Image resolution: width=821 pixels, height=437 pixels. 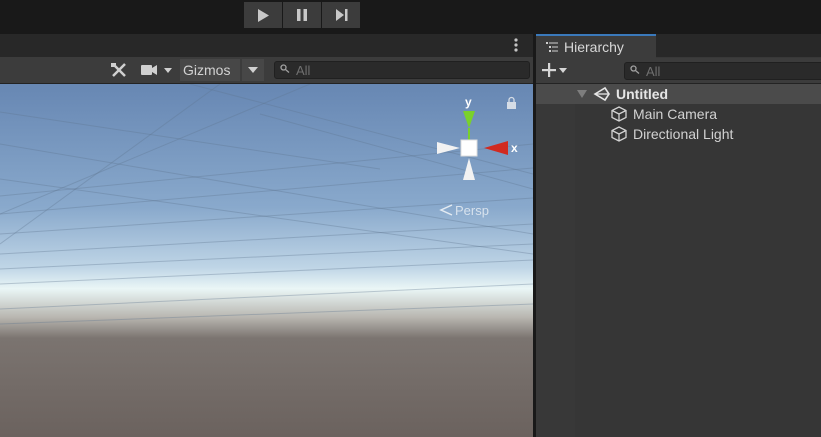 What do you see at coordinates (558, 70) in the screenshot?
I see `add-object-button` at bounding box center [558, 70].